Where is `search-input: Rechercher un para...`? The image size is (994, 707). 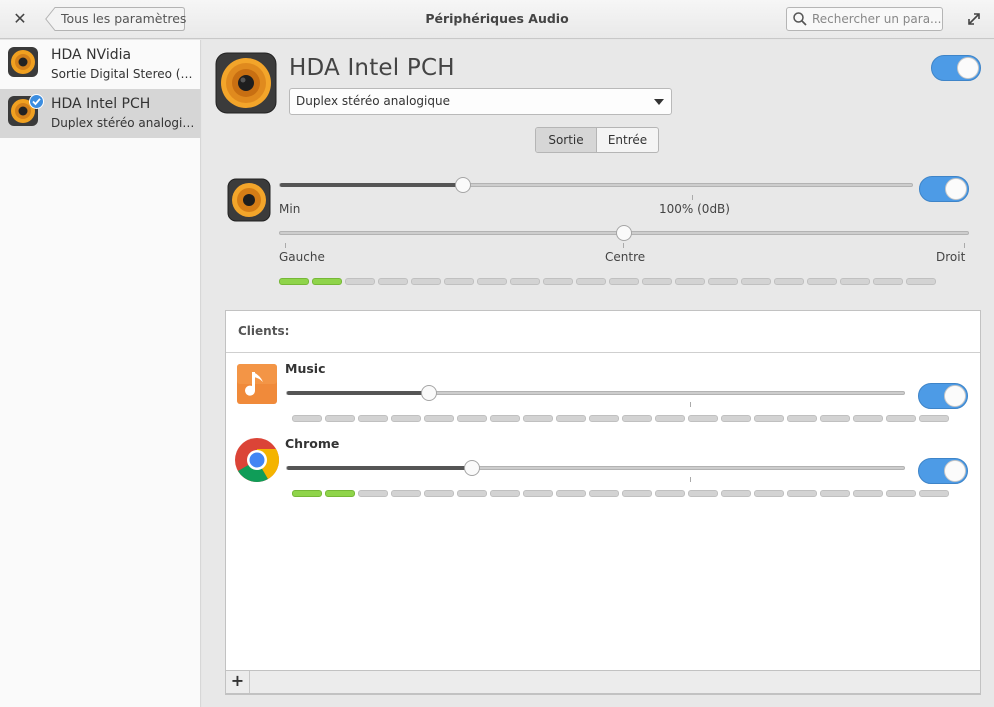
search-input: Rechercher un para... is located at coordinates (864, 19).